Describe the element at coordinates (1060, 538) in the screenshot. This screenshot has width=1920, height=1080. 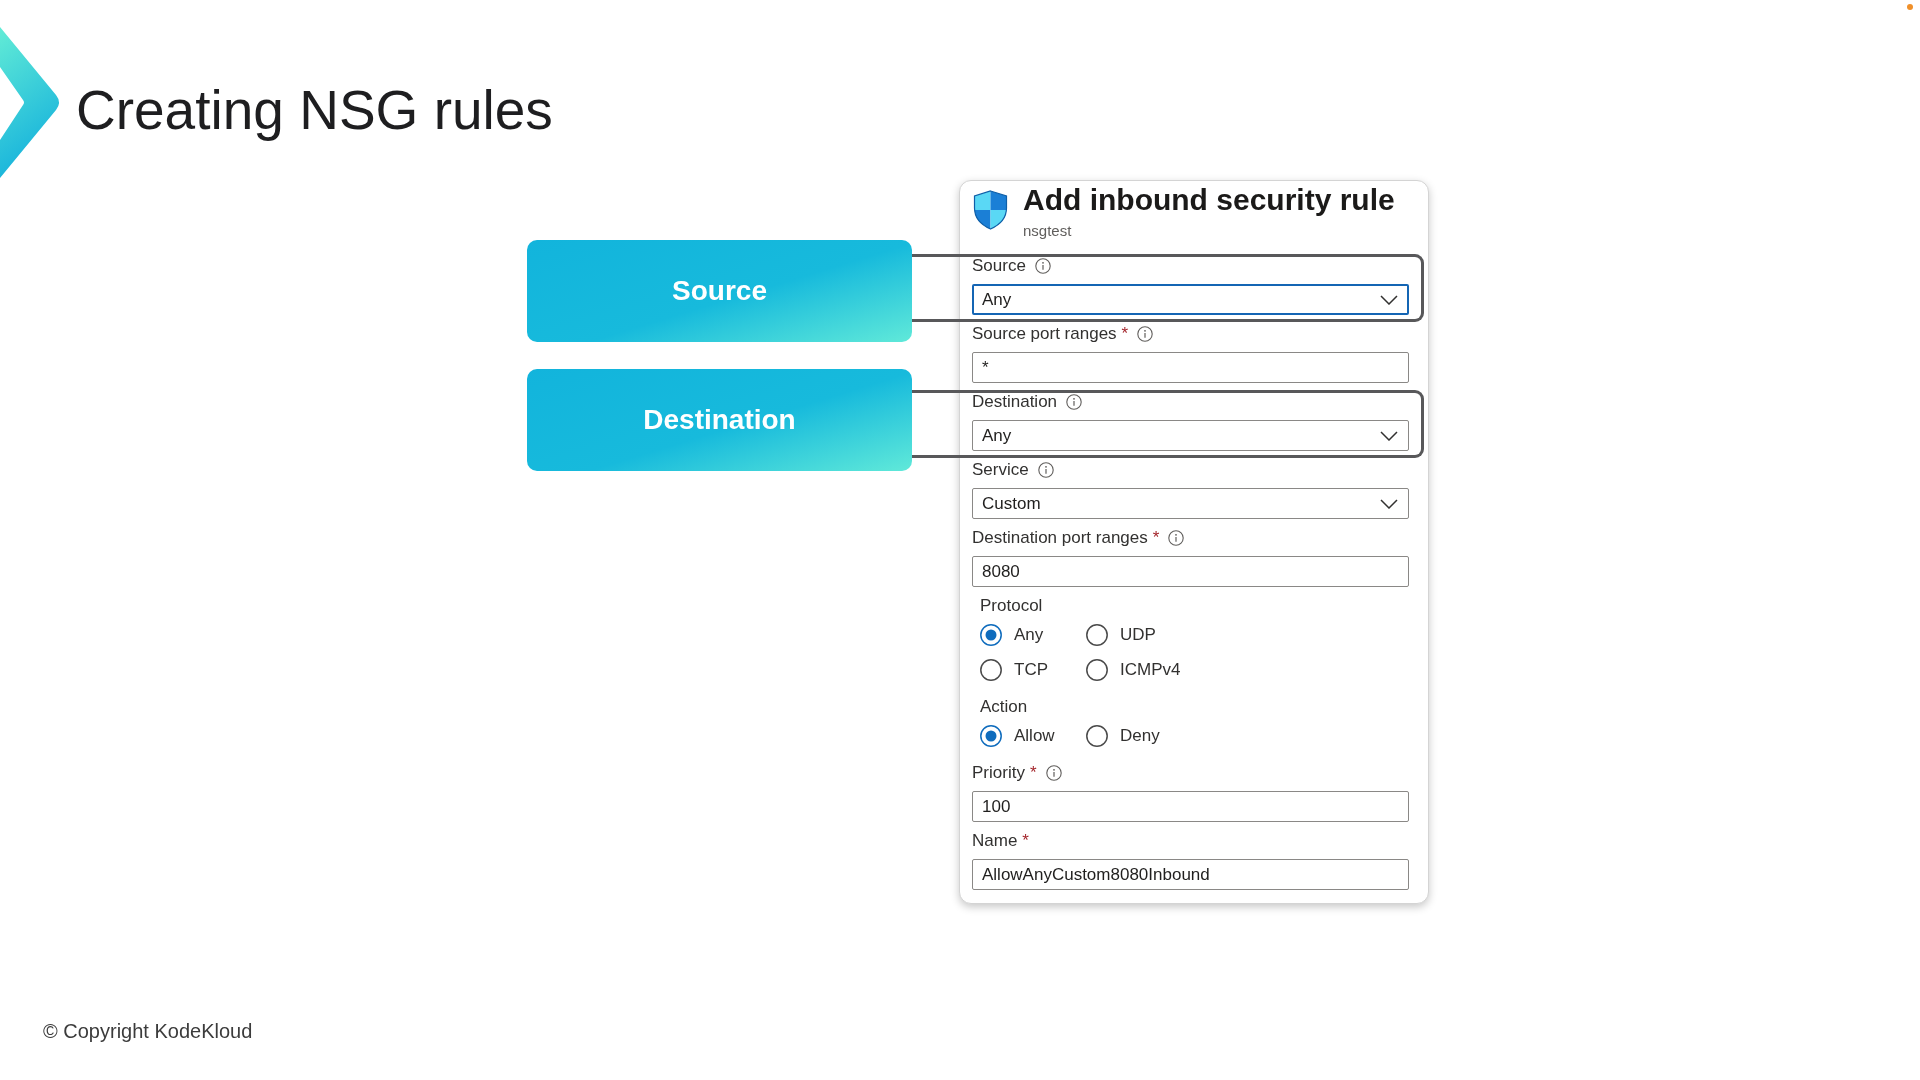
I see `field-label: Destination port ranges` at that location.